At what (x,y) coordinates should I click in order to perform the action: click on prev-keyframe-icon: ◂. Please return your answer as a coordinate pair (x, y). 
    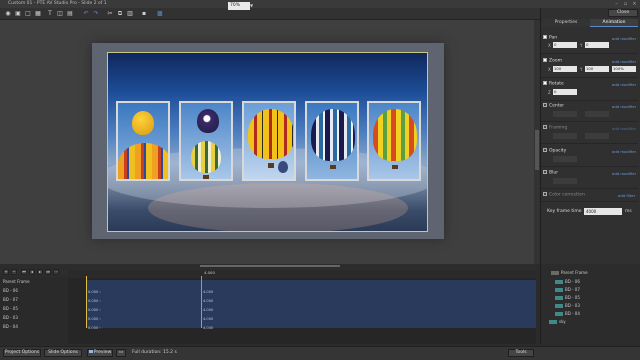
    Looking at the image, I should click on (32, 272).